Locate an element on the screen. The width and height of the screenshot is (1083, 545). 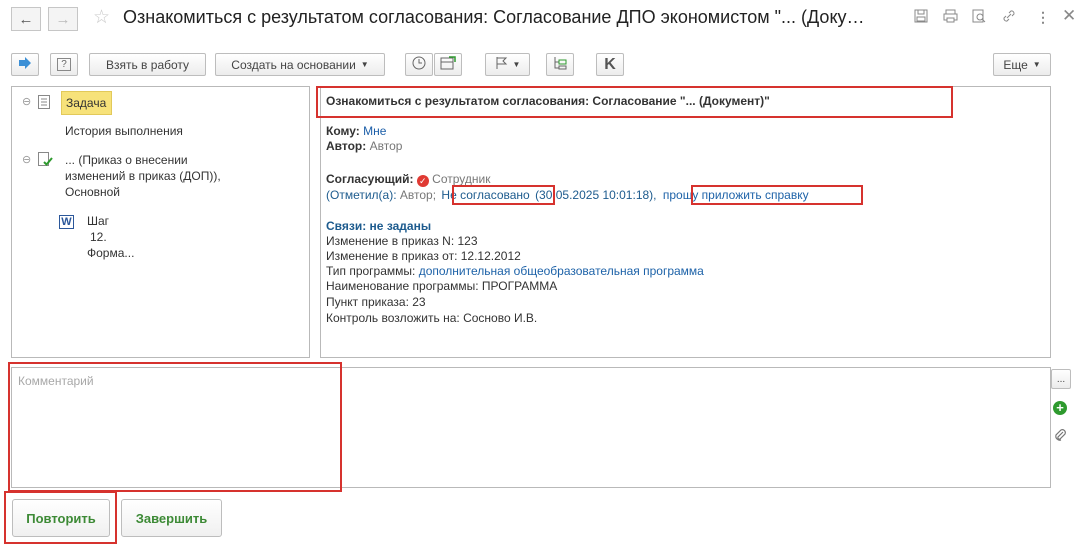
help-button: ? is located at coordinates (64, 64).